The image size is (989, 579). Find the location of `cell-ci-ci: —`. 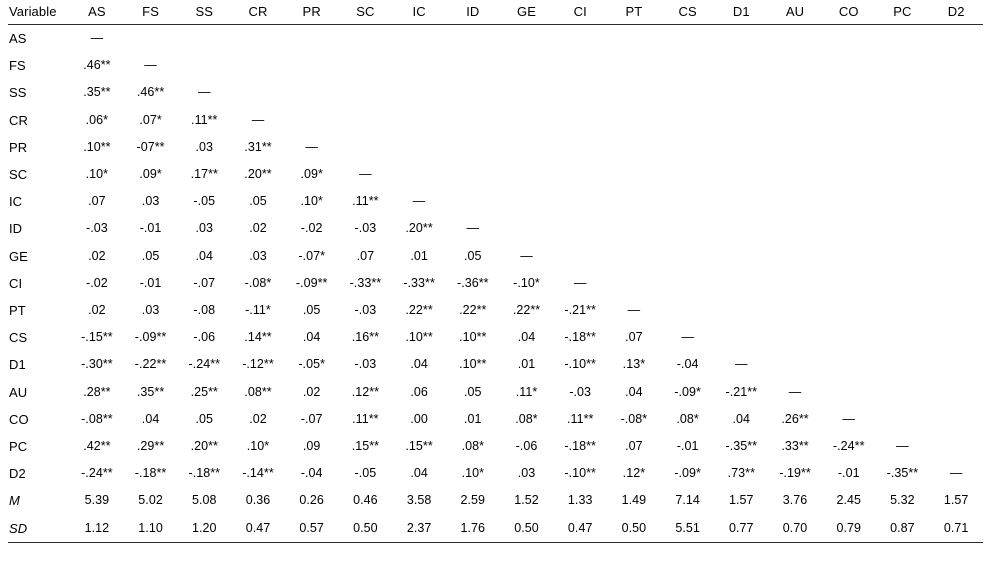

cell-ci-ci: — is located at coordinates (580, 282).